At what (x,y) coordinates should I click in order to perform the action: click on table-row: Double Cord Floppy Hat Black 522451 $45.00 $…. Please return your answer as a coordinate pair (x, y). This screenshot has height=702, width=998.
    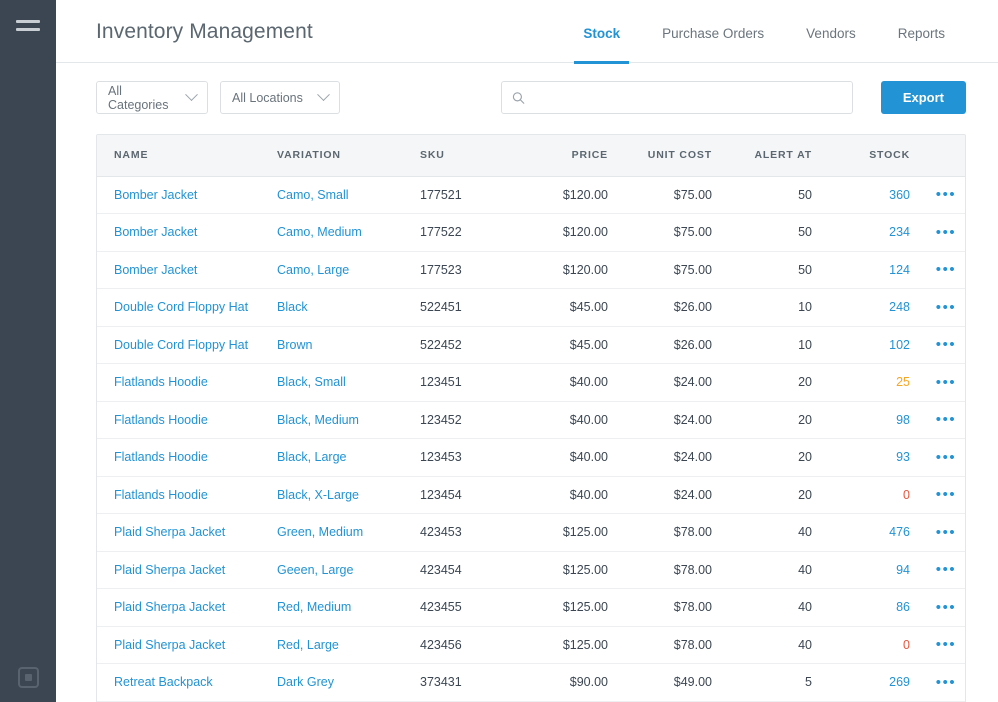
    Looking at the image, I should click on (531, 307).